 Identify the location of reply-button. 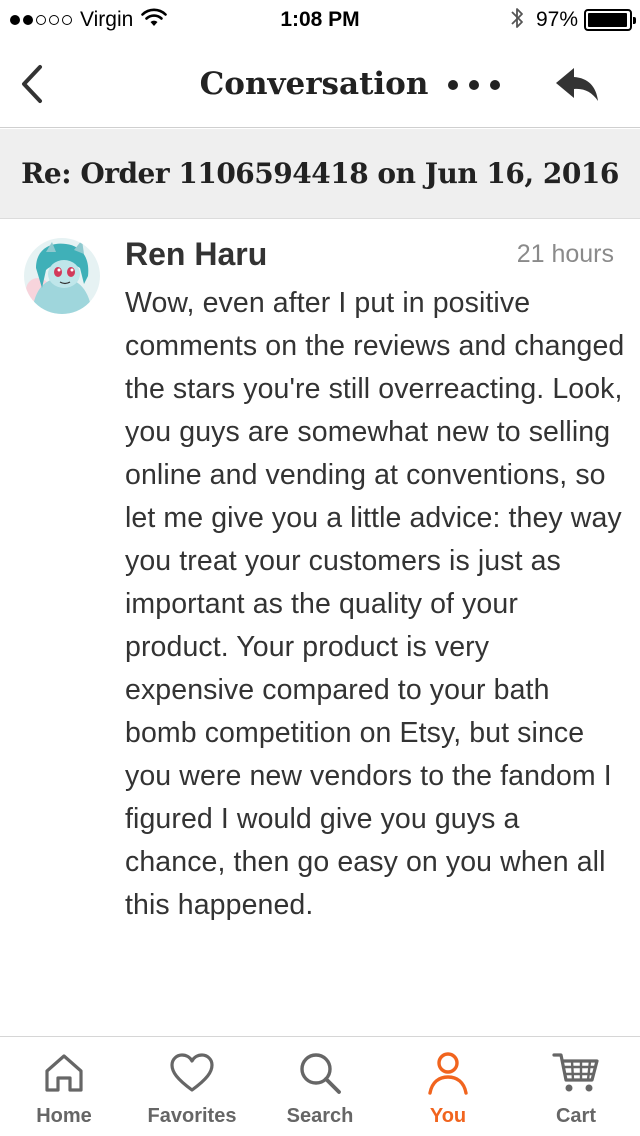
(578, 85).